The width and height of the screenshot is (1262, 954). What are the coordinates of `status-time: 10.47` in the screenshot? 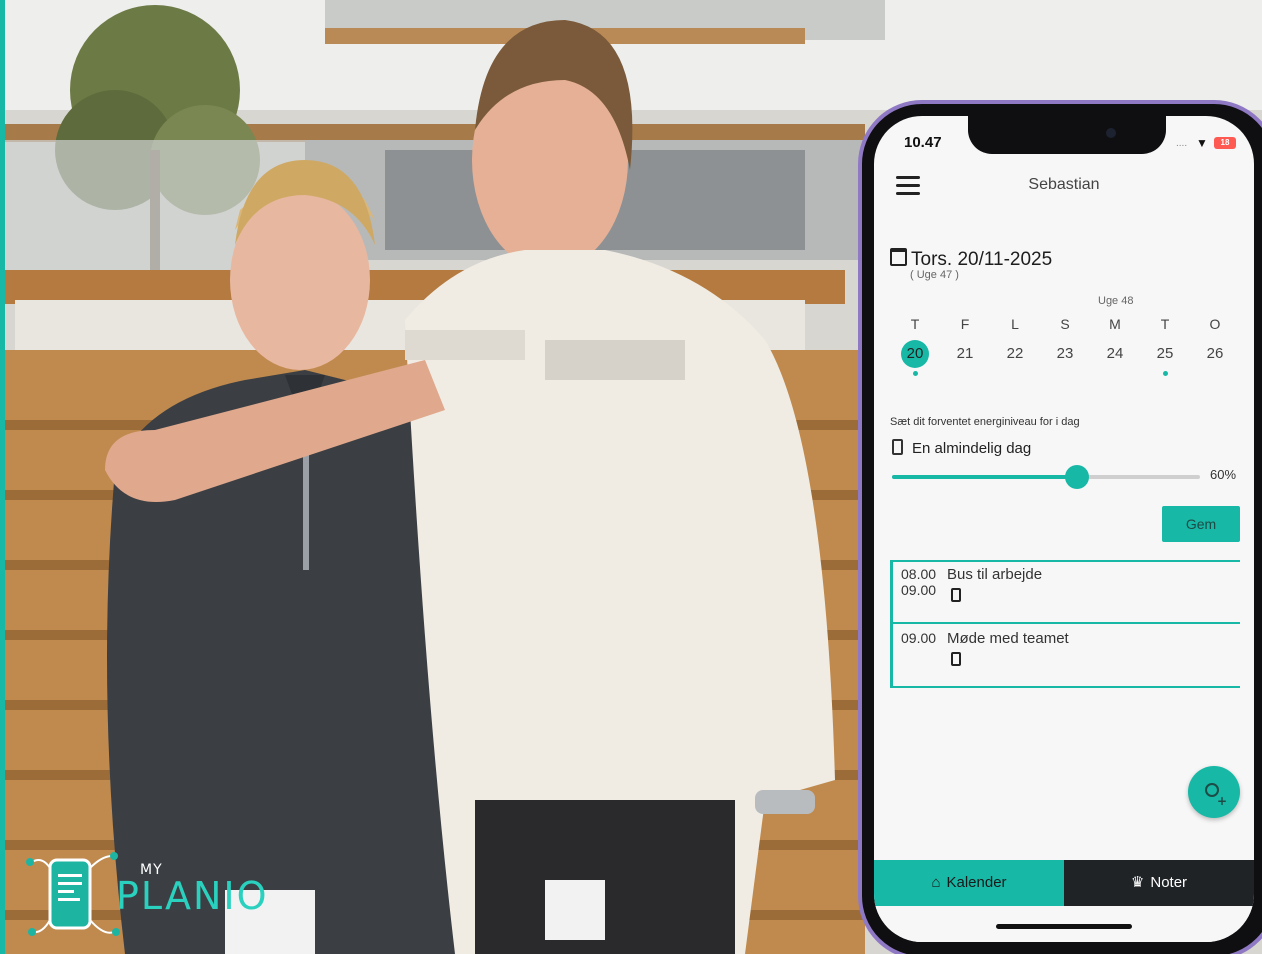 It's located at (923, 142).